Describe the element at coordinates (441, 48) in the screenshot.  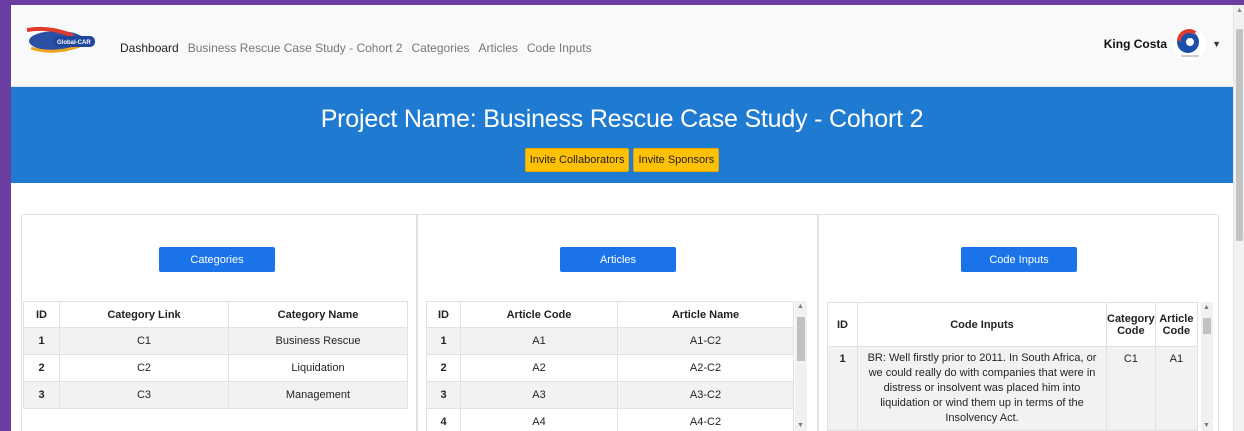
I see `nav-categories: Categories` at that location.